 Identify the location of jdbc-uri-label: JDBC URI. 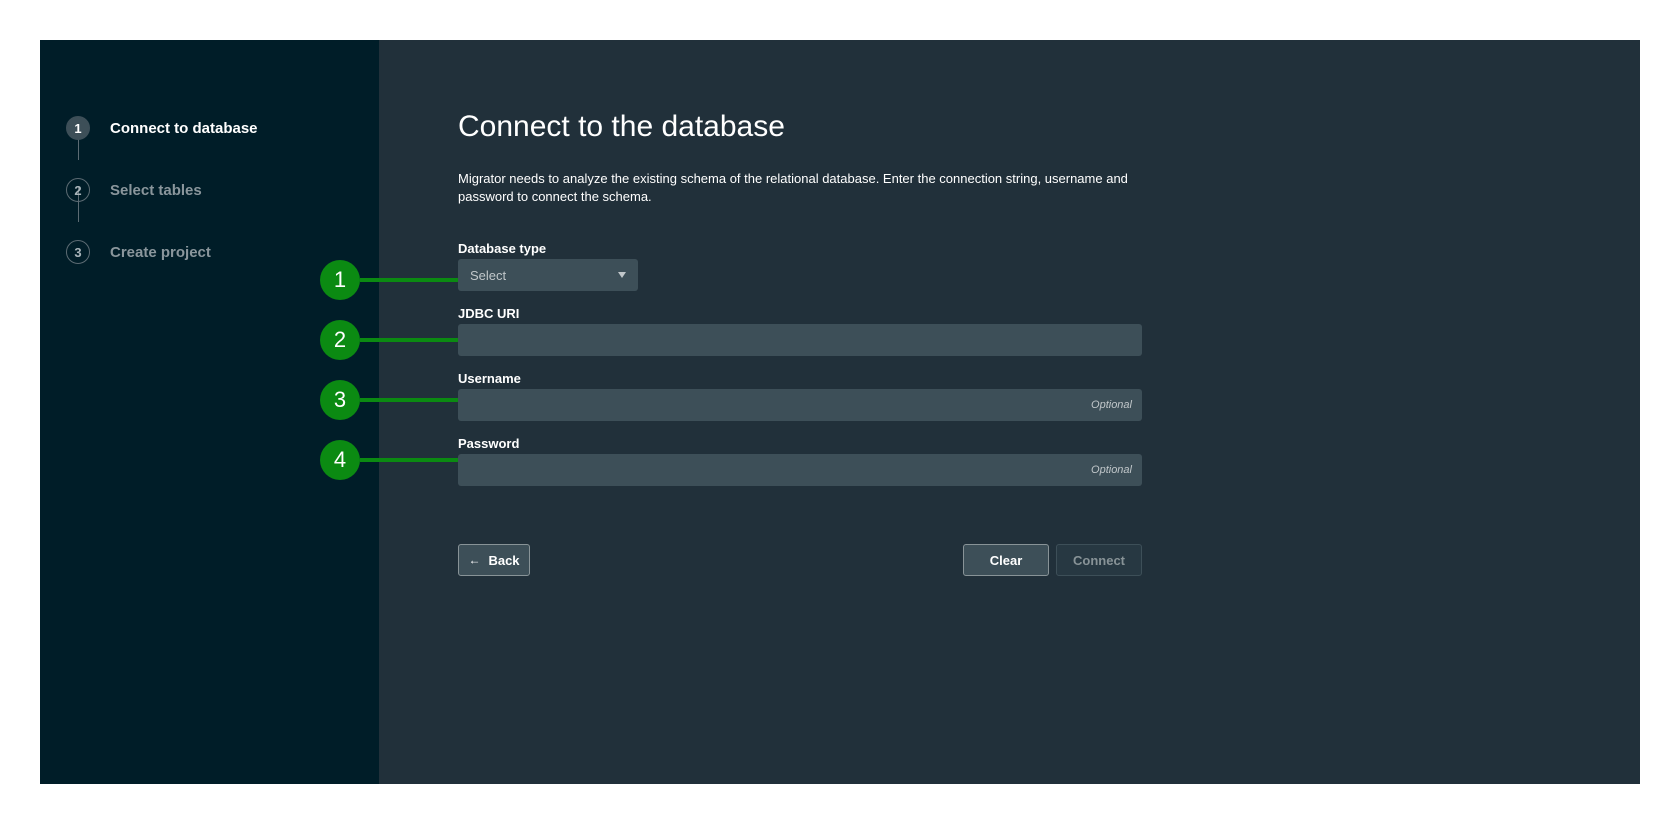
(489, 313).